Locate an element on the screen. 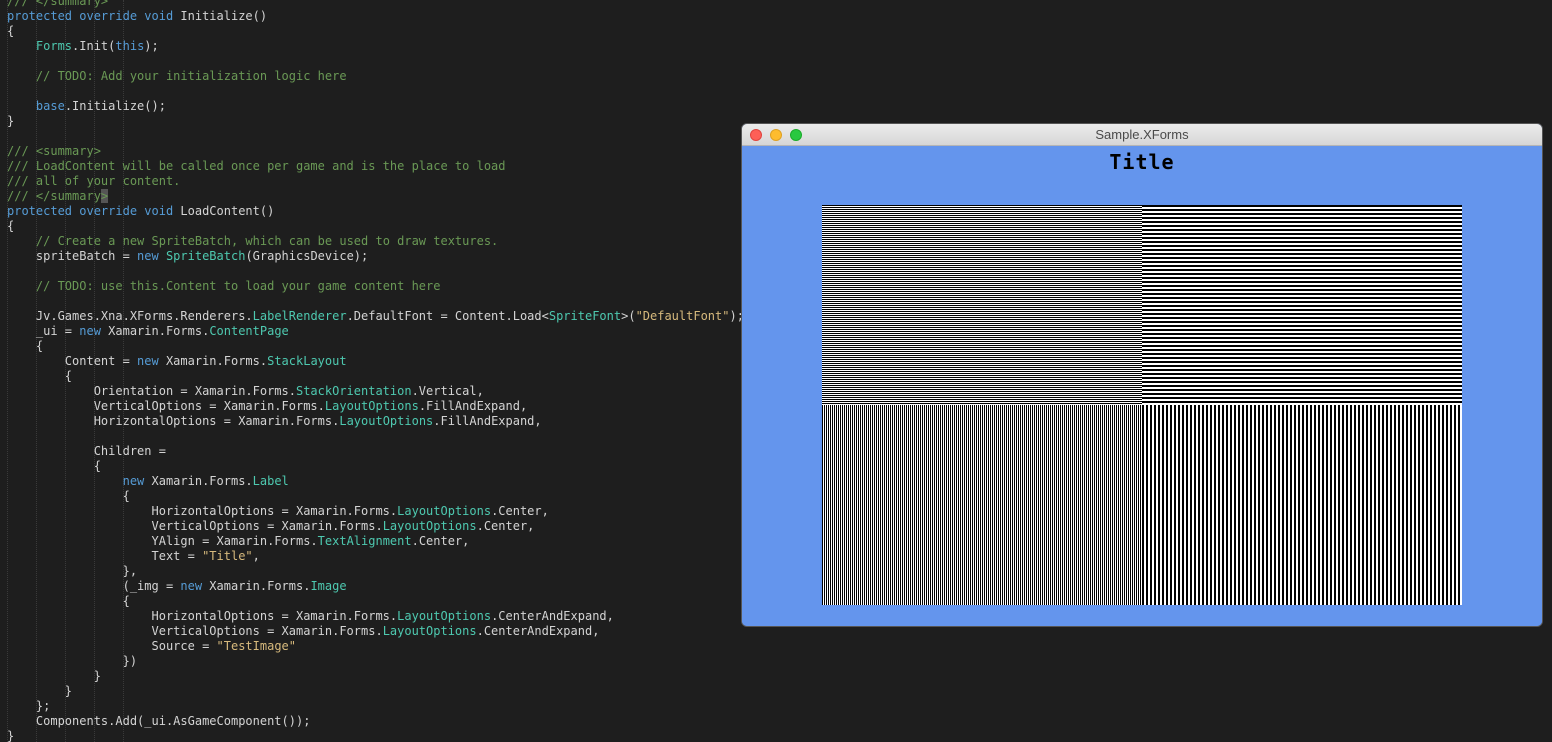 The width and height of the screenshot is (1552, 742). test-pattern-coarse-vertical is located at coordinates (1302, 505).